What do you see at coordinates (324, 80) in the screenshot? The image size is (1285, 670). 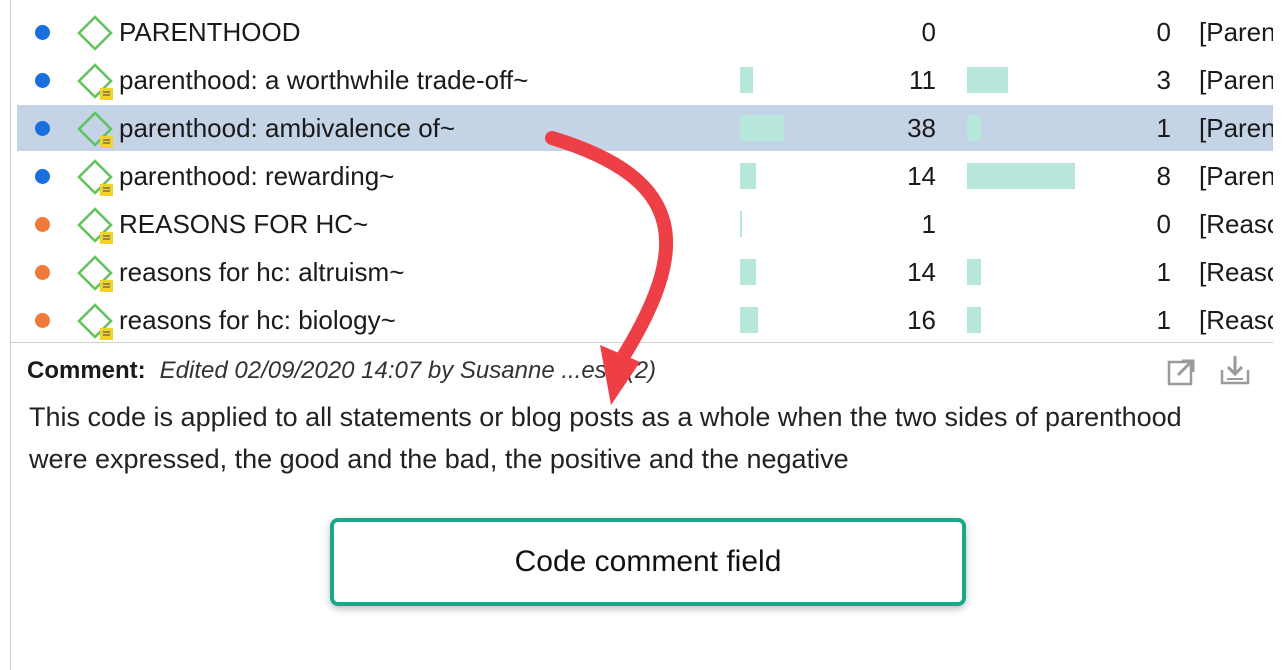 I see `code-name: parenthood: a worthwhile trade-off~` at bounding box center [324, 80].